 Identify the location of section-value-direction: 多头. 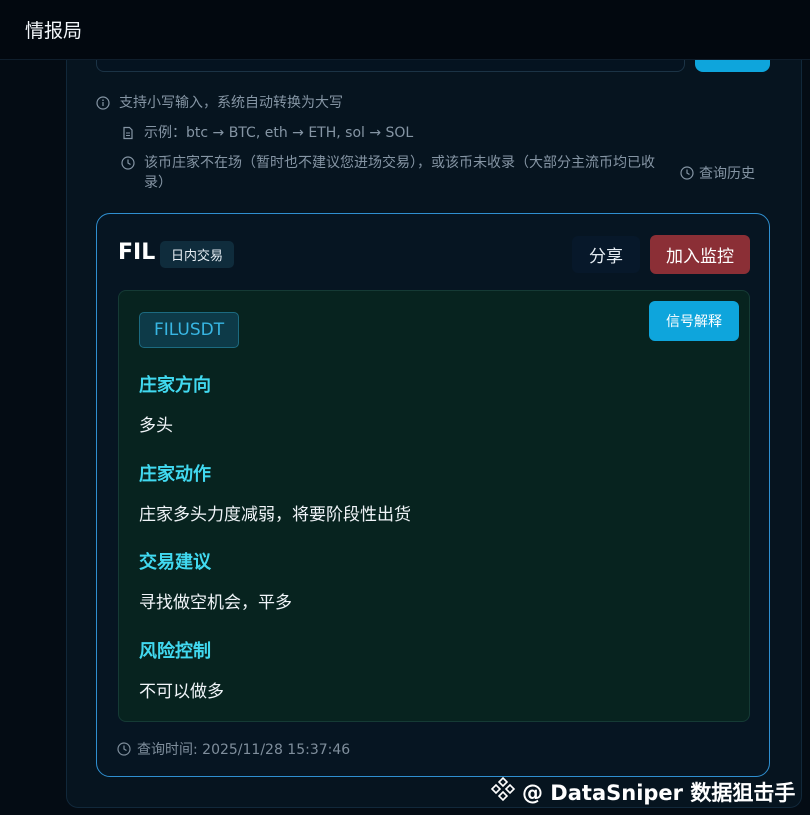
(156, 426).